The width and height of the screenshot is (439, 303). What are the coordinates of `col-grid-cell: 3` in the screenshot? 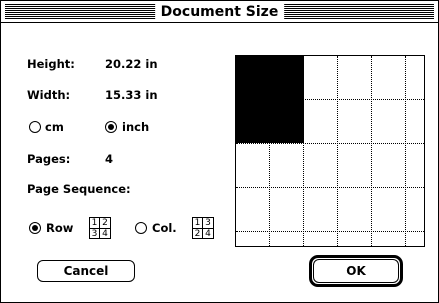 It's located at (208, 223).